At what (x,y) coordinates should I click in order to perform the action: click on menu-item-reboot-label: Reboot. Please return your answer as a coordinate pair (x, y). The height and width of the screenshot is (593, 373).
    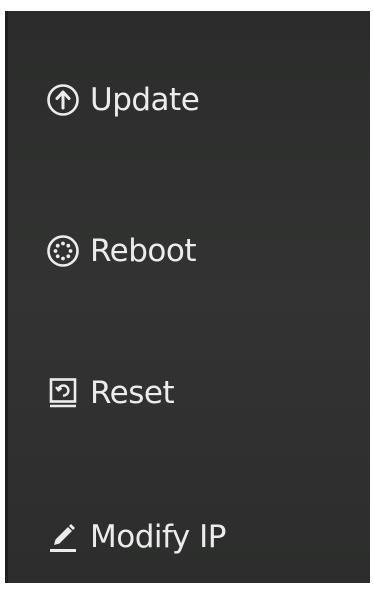
    Looking at the image, I should click on (143, 250).